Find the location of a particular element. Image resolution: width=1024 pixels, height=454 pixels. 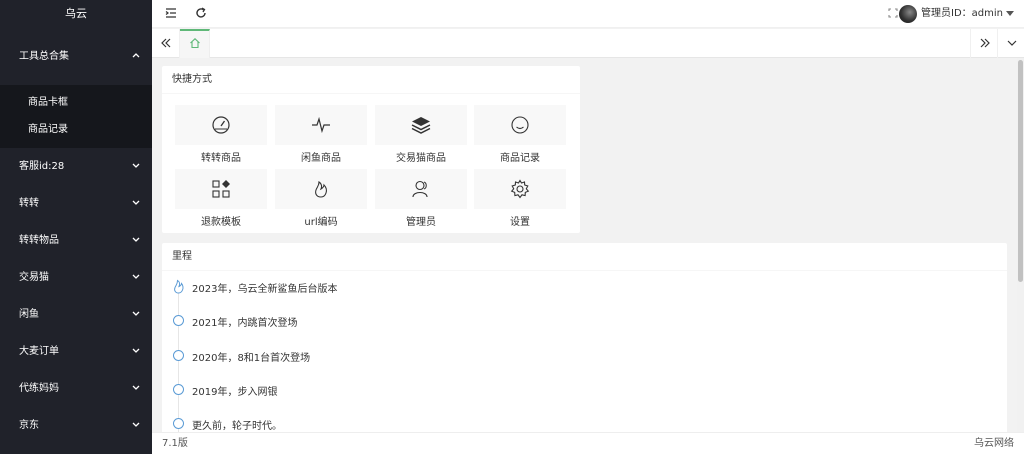

tab-home is located at coordinates (195, 43).